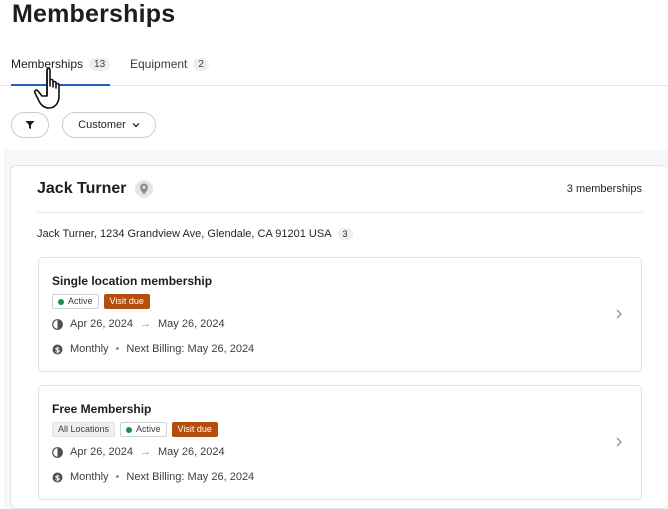 The image size is (668, 509). Describe the element at coordinates (84, 429) in the screenshot. I see `location-badge: All Locations` at that location.